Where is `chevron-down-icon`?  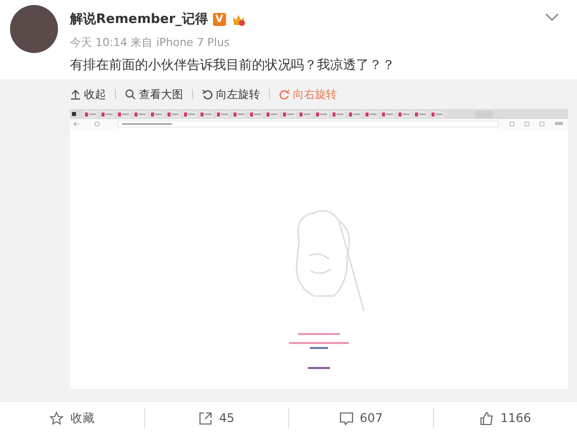 chevron-down-icon is located at coordinates (552, 17).